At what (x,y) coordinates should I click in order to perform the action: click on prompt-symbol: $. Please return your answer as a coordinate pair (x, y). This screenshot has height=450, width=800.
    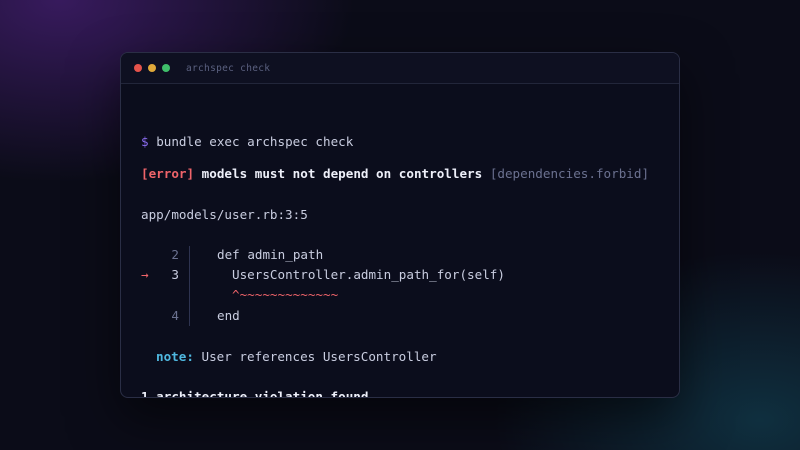
    Looking at the image, I should click on (145, 141).